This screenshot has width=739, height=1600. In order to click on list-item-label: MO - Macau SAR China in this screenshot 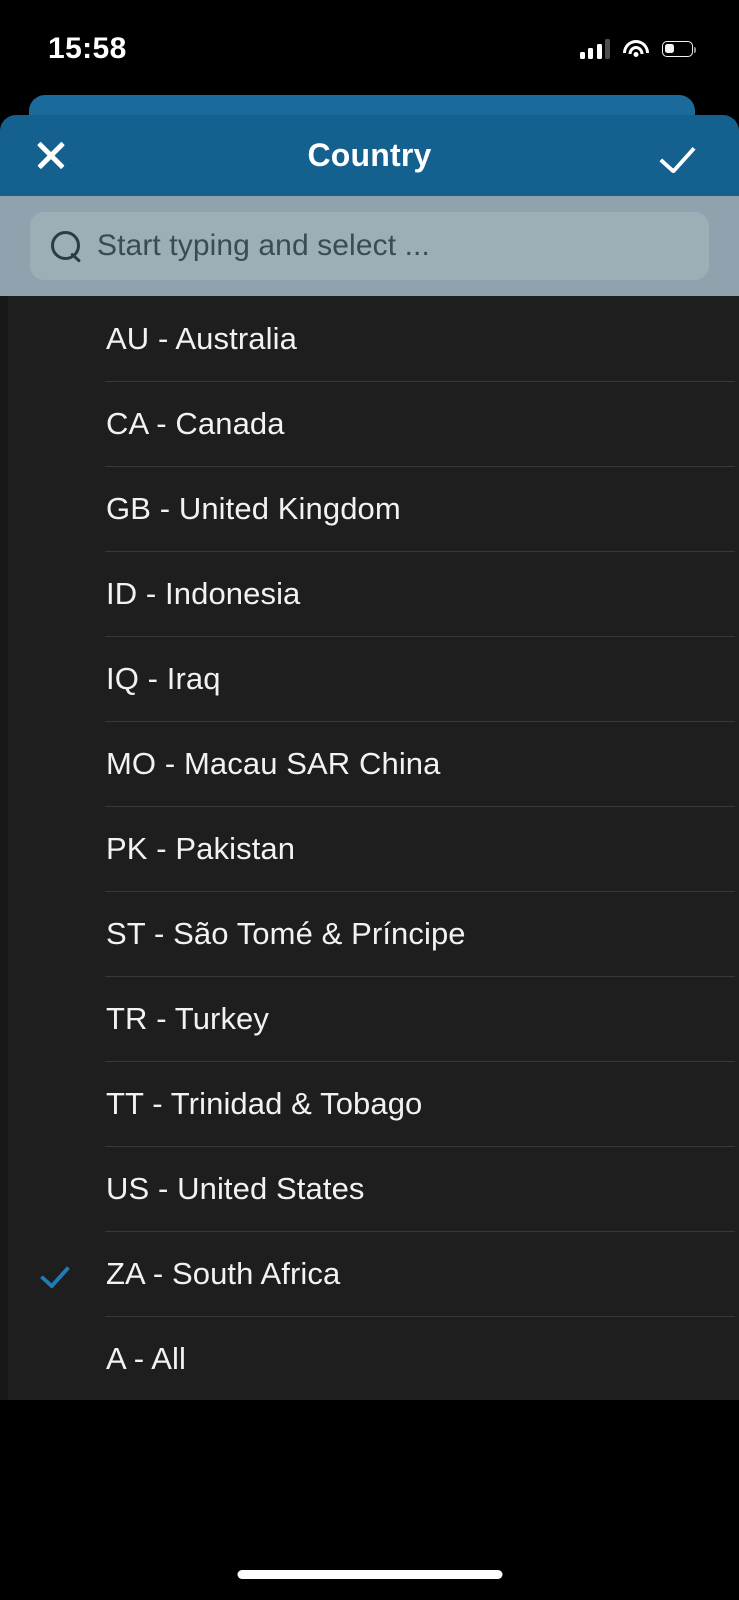, I will do `click(273, 763)`.